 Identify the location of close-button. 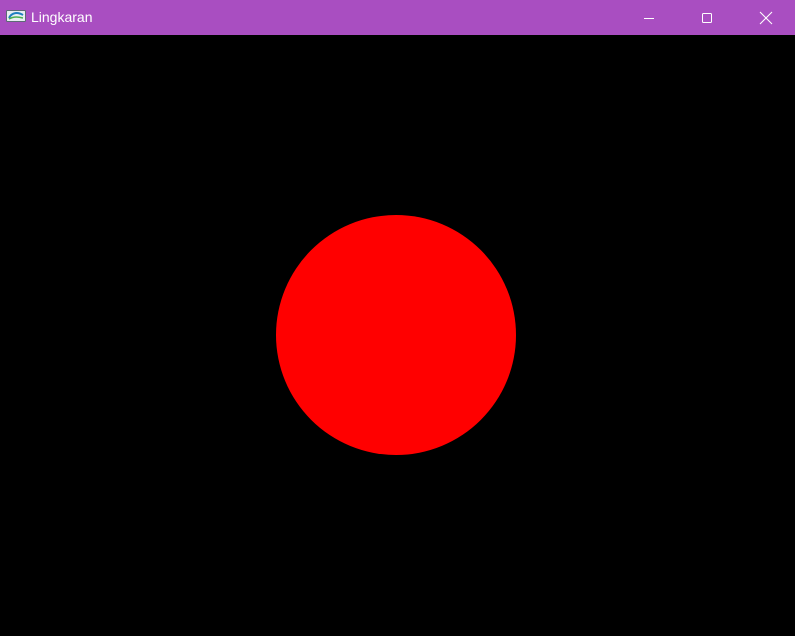
(766, 17).